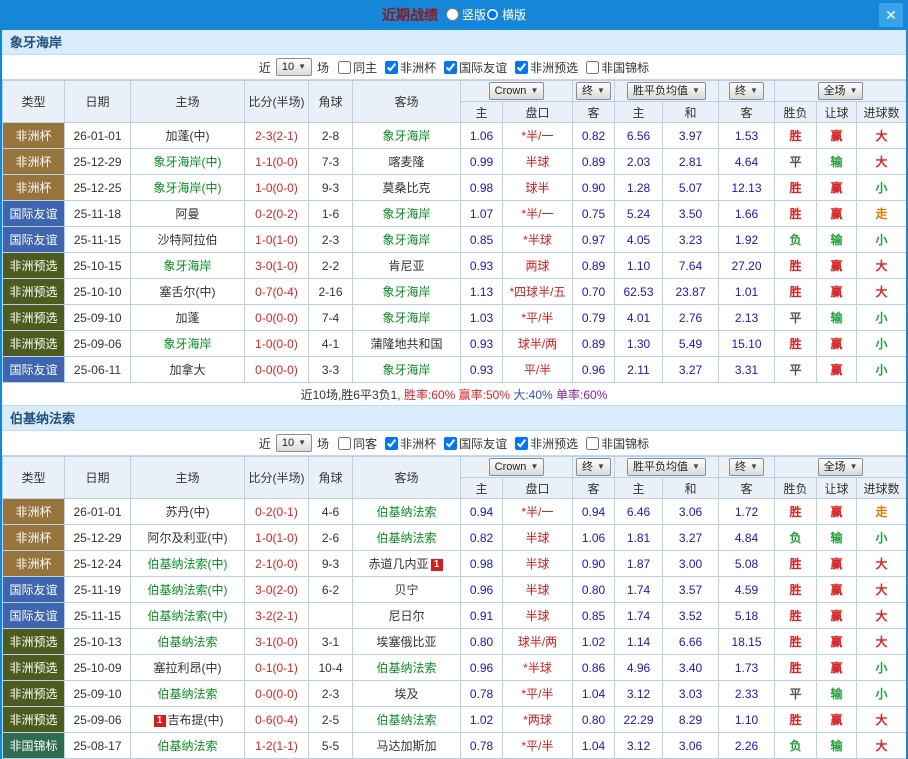  I want to click on team-name-text: 赤道几内亚, so click(398, 564).